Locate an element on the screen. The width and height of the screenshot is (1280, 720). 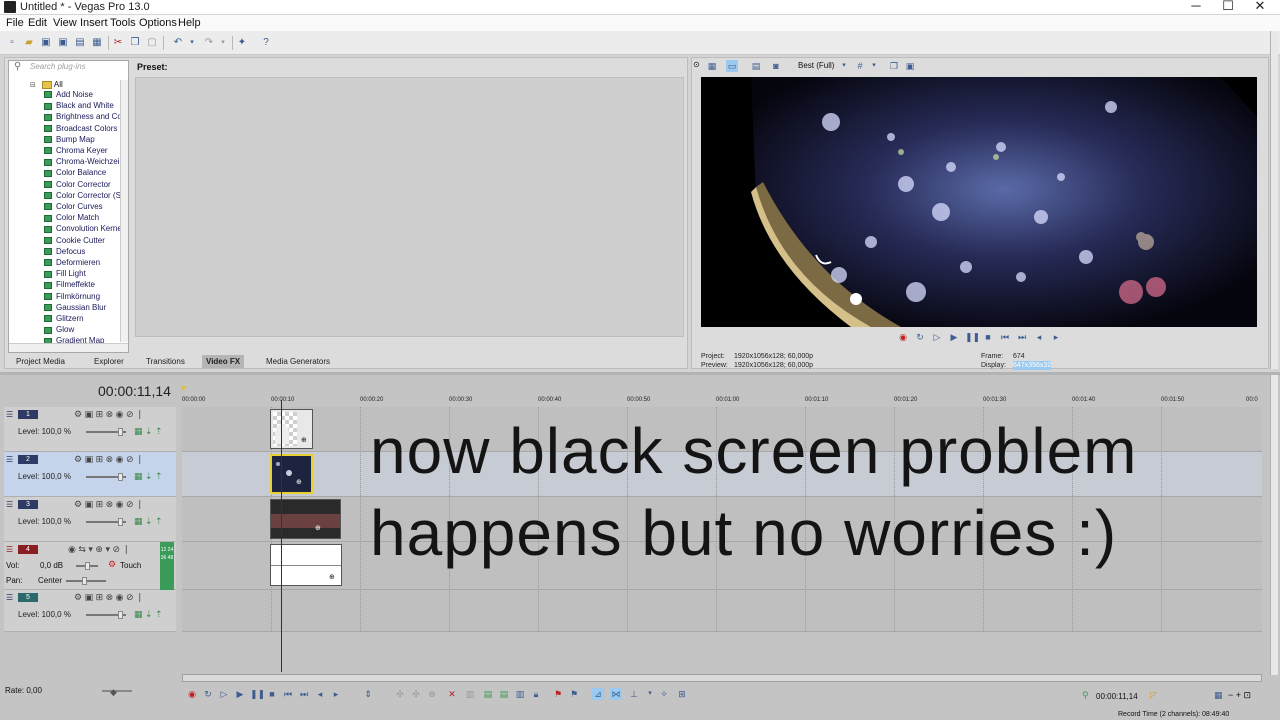
redo-icon: ↷ is located at coordinates (209, 43).